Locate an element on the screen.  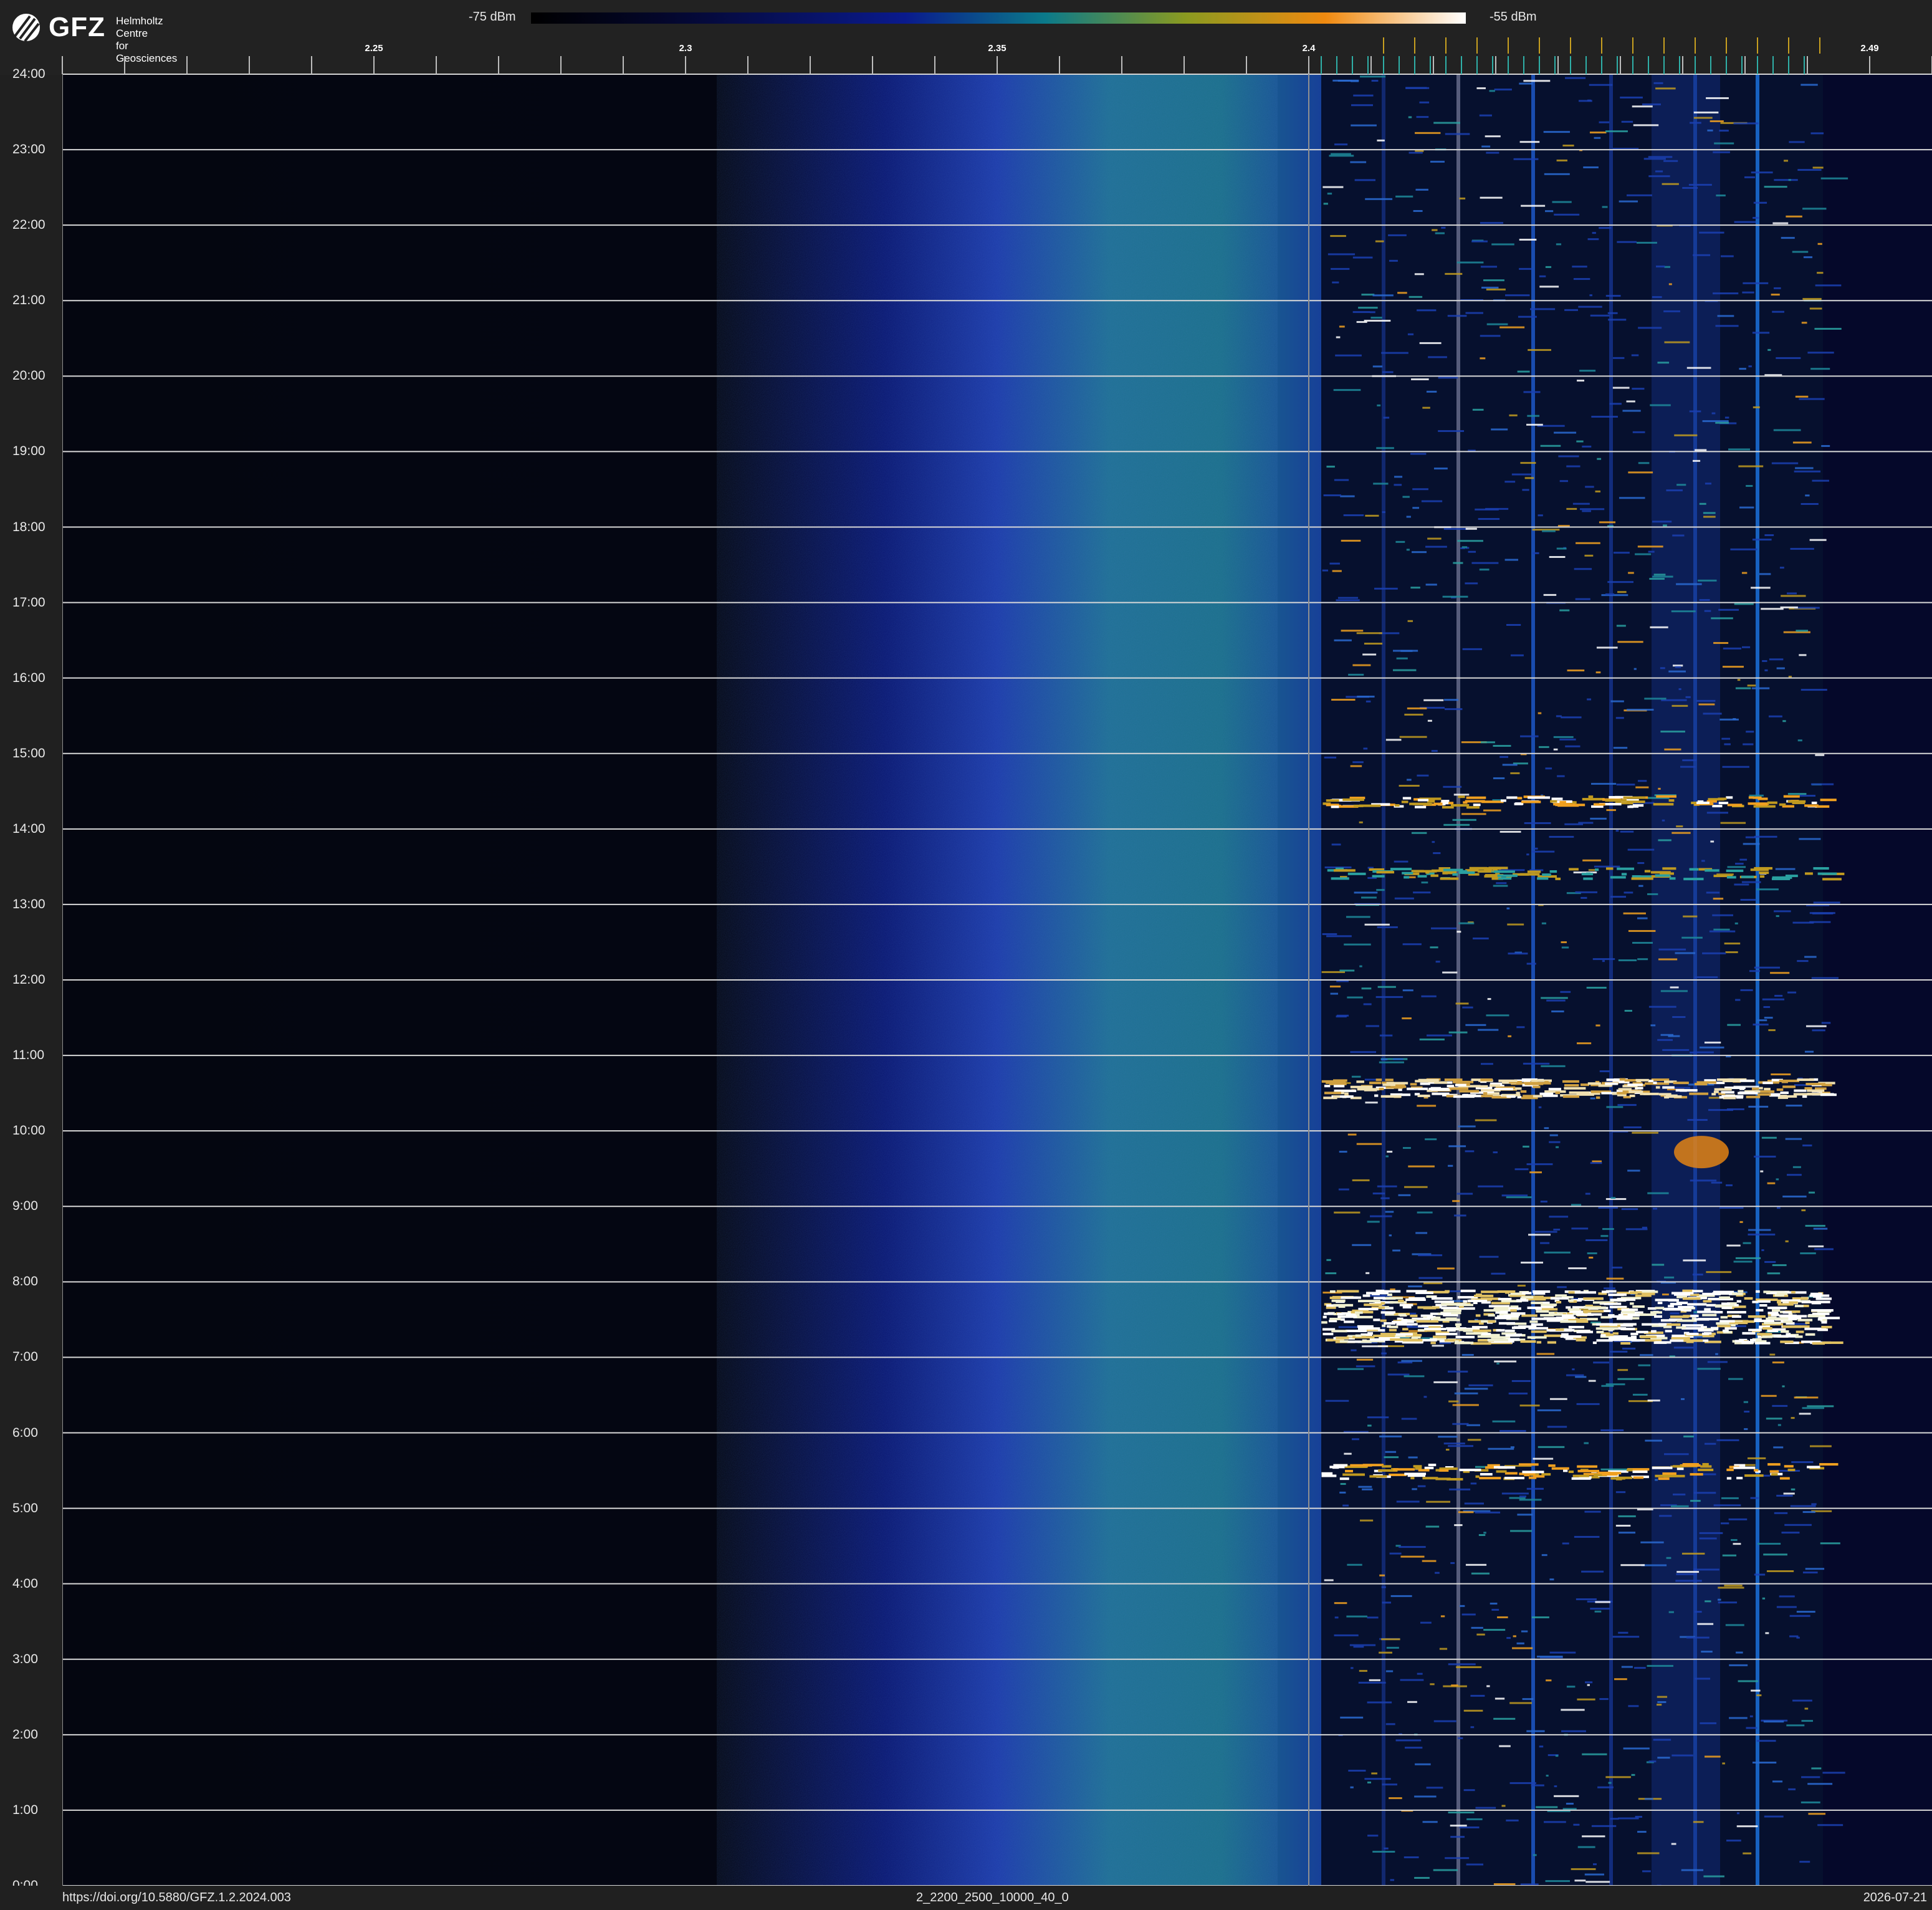
doi-link: https://doi.org/10.5880/GFZ.1.2.2024.003 is located at coordinates (176, 1898).